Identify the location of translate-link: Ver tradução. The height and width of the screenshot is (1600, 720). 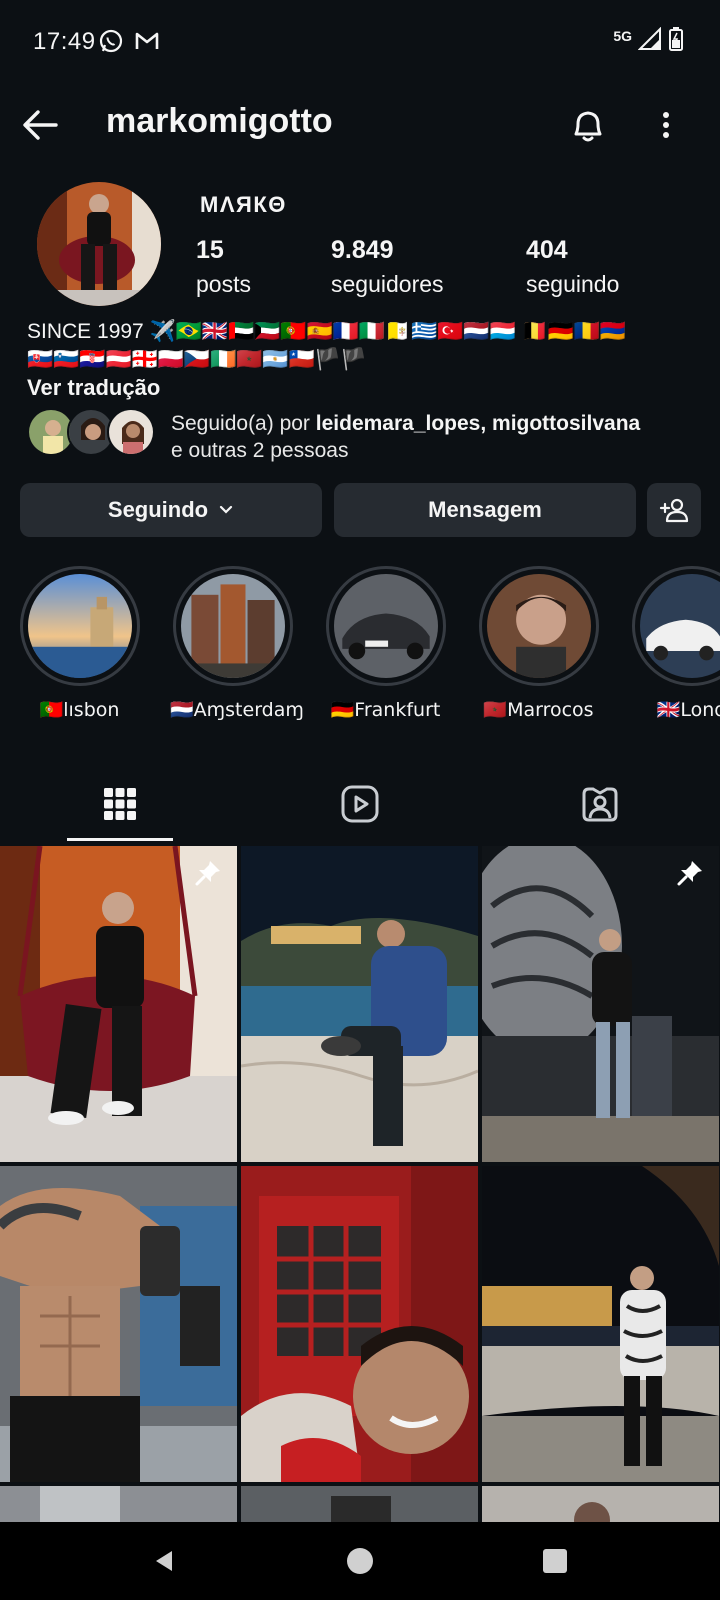
(93, 388).